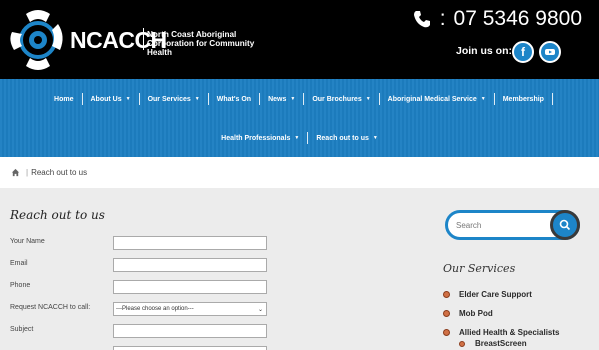 This screenshot has width=599, height=350. What do you see at coordinates (277, 99) in the screenshot?
I see `nav-label: News` at bounding box center [277, 99].